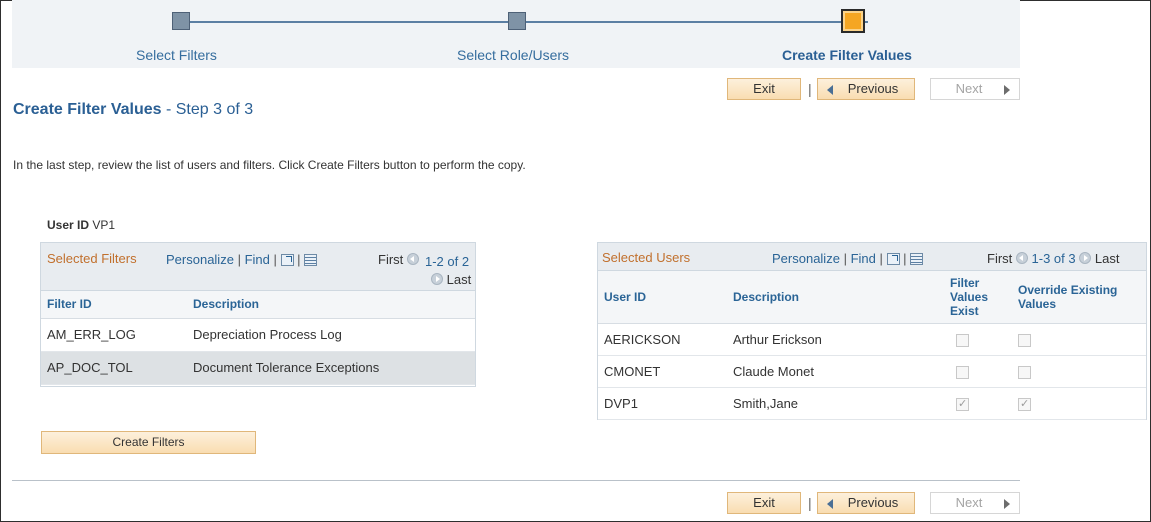 This screenshot has width=1151, height=522. What do you see at coordinates (181, 21) in the screenshot?
I see `step-1-marker` at bounding box center [181, 21].